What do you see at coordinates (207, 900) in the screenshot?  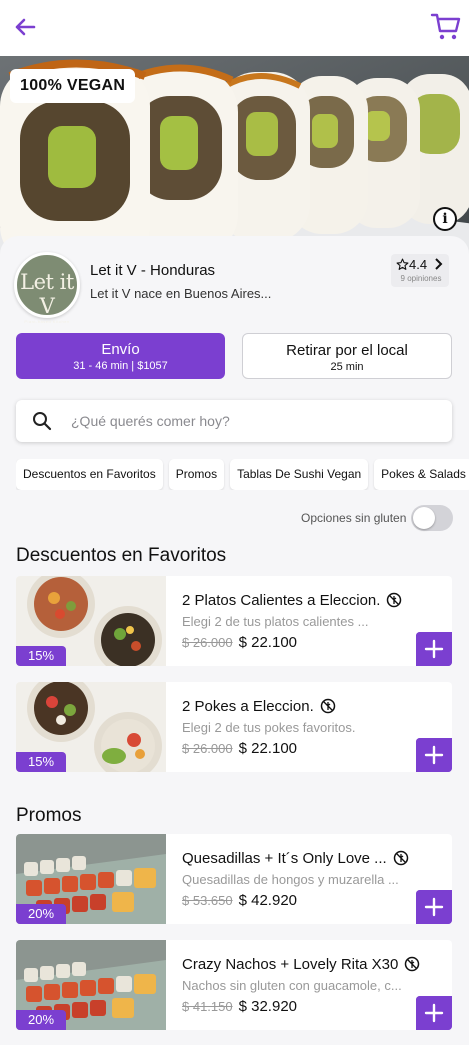 I see `old-price: $ 53.650` at bounding box center [207, 900].